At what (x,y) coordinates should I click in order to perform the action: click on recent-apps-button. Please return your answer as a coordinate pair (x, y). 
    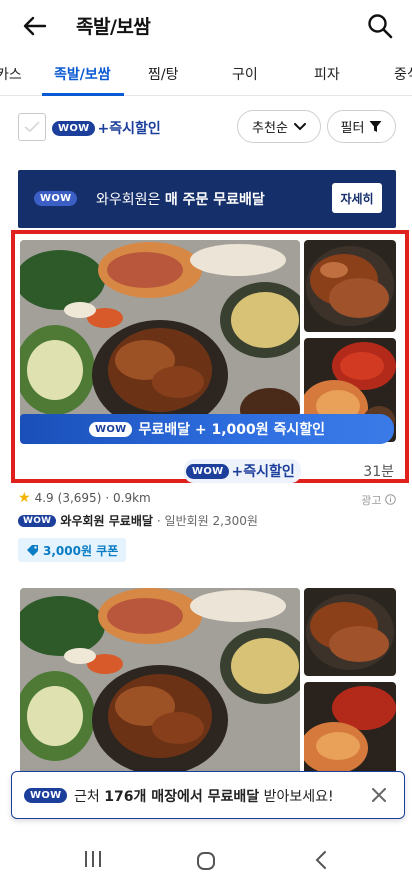
    Looking at the image, I should click on (95, 861).